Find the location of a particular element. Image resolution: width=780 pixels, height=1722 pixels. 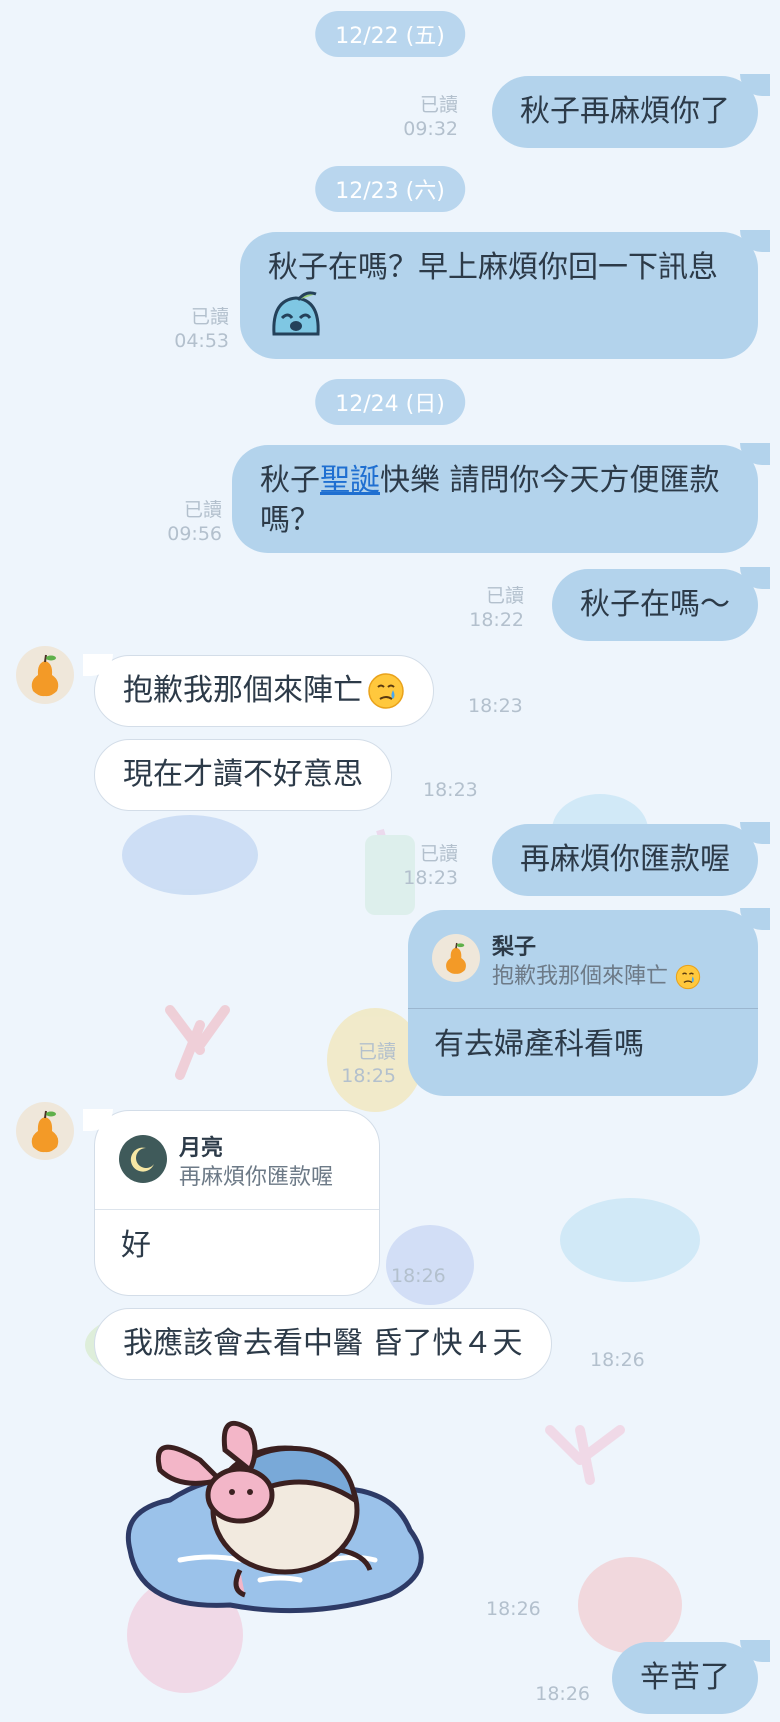

message-meta: 已讀 09:56 is located at coordinates (194, 522).